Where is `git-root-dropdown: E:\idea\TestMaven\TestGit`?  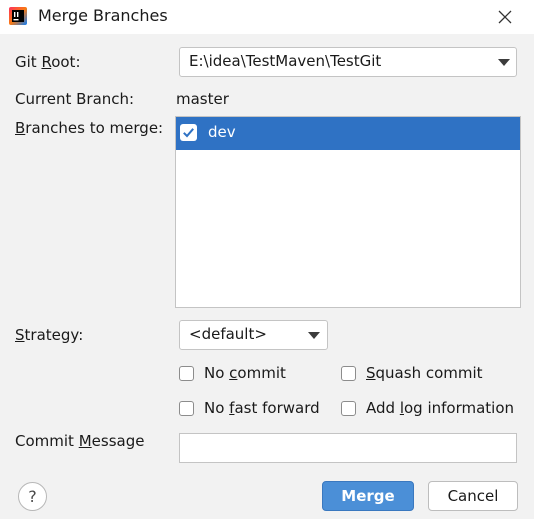
git-root-dropdown: E:\idea\TestMaven\TestGit is located at coordinates (348, 62).